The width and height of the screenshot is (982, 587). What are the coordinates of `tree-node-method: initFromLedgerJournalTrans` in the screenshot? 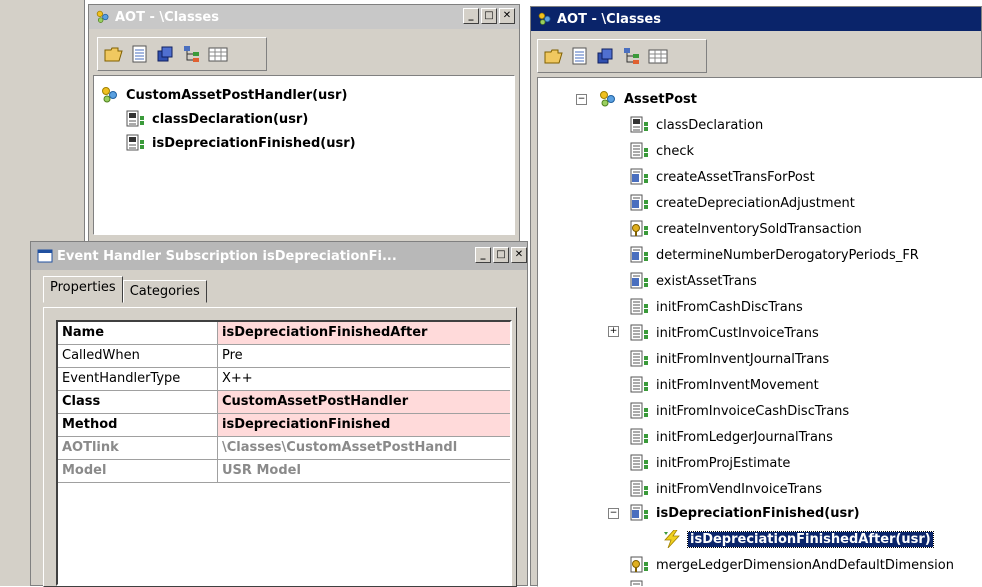 It's located at (731, 437).